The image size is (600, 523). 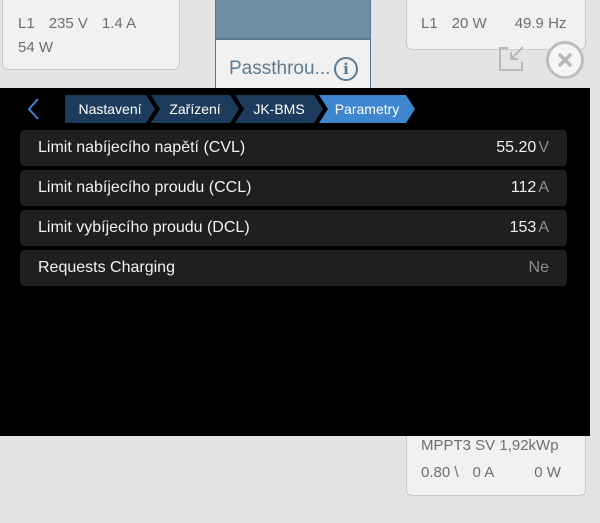 What do you see at coordinates (511, 59) in the screenshot?
I see `popout-icon` at bounding box center [511, 59].